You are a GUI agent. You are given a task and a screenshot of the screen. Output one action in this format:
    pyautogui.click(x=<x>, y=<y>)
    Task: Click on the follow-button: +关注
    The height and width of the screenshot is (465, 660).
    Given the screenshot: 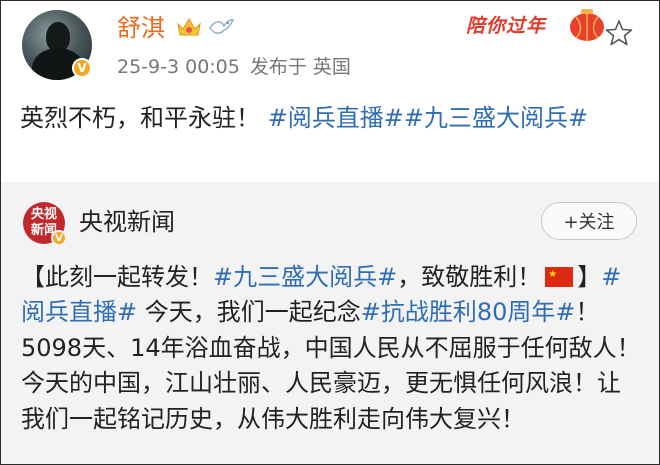 What is the action you would take?
    pyautogui.click(x=589, y=221)
    